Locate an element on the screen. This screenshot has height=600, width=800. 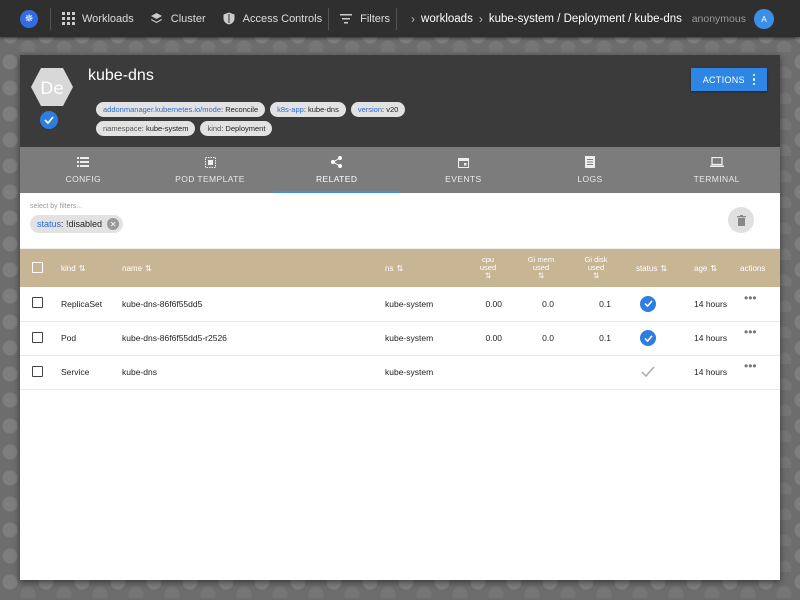
list-icon is located at coordinates (83, 162).